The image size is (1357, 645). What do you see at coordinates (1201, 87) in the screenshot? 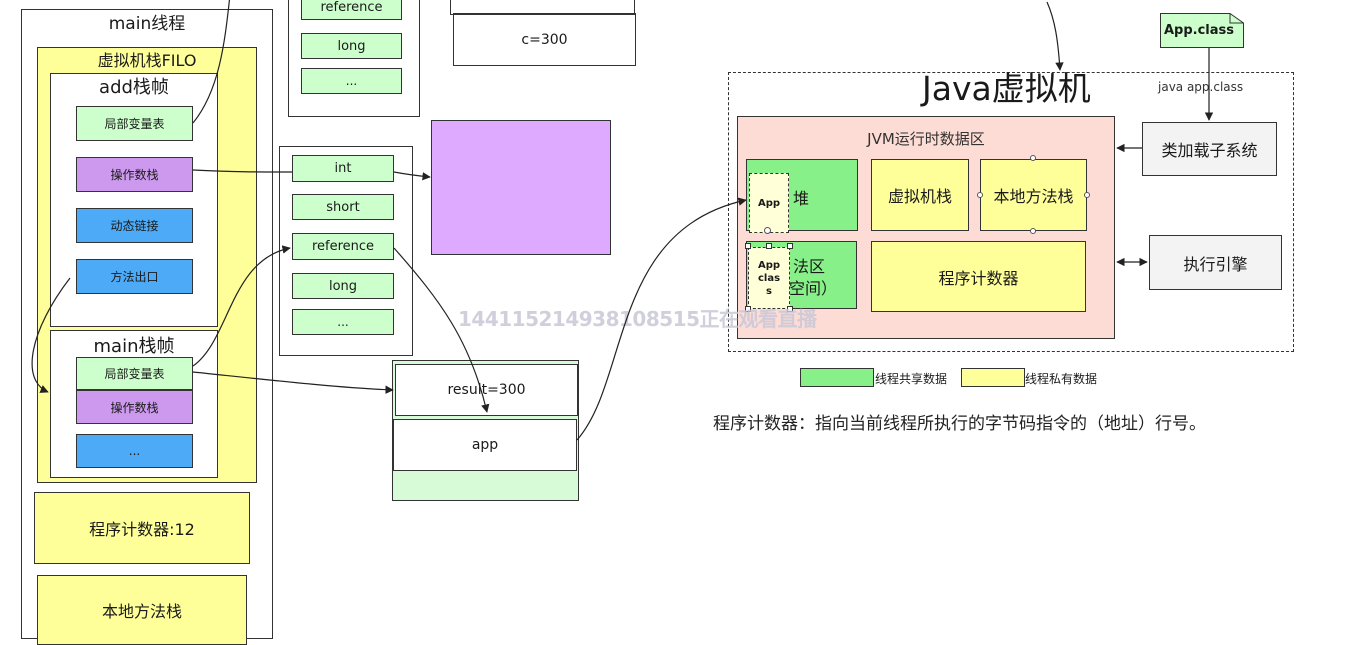
I see `java-command-label: java app.class` at bounding box center [1201, 87].